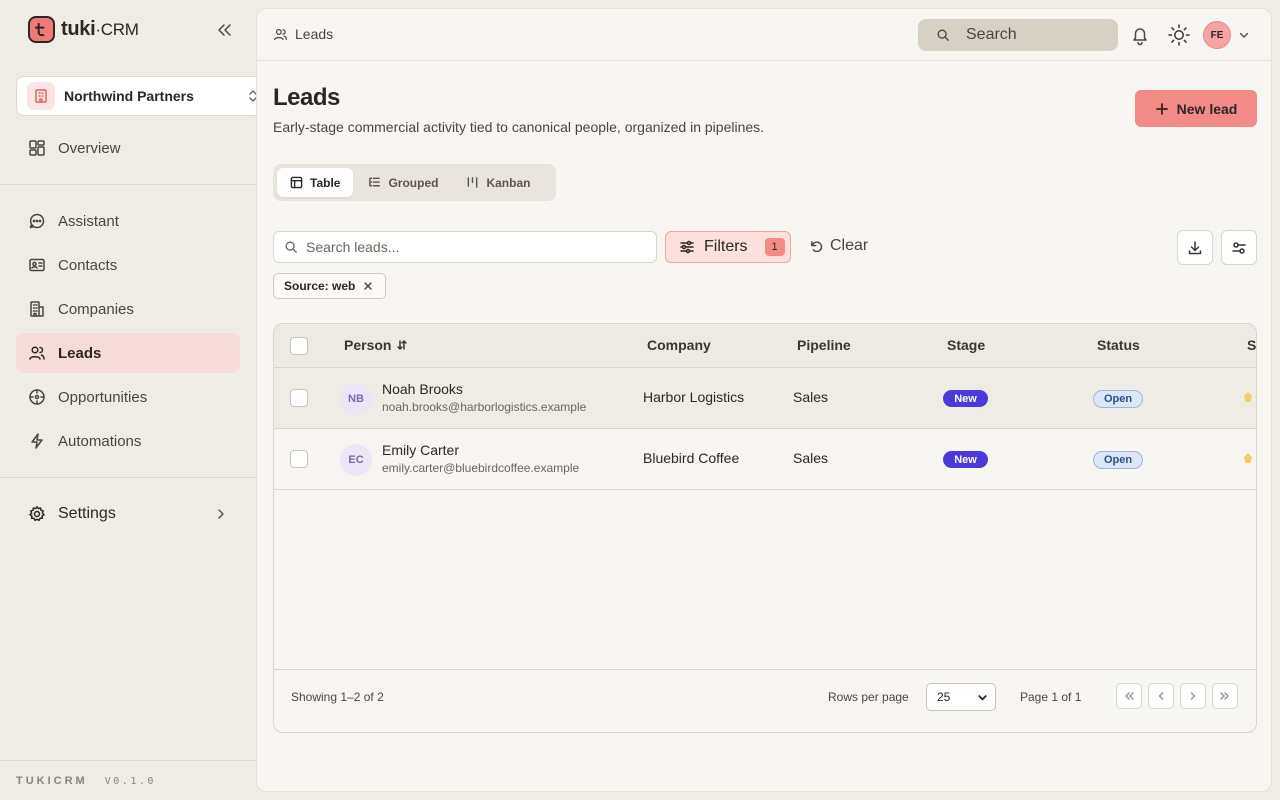 The image size is (1280, 800). I want to click on column-pipeline: Pipeline, so click(824, 345).